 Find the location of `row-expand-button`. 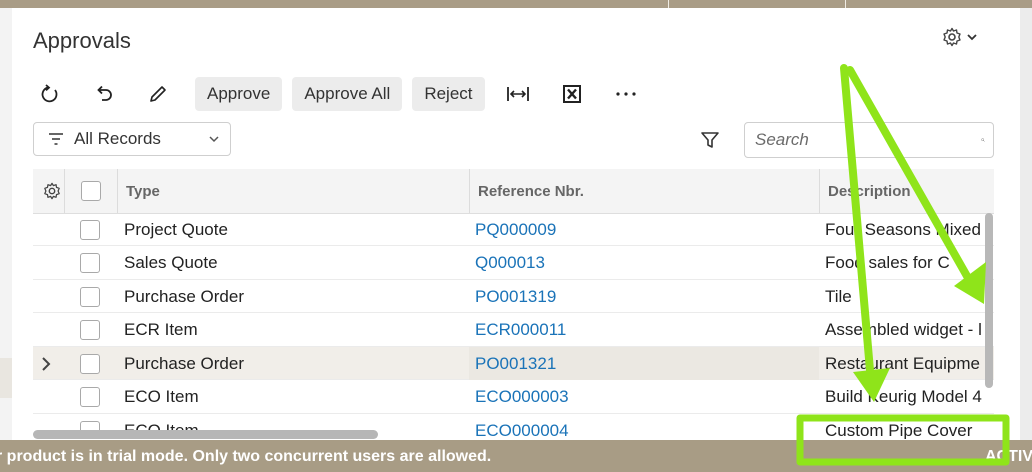

row-expand-button is located at coordinates (49, 363).